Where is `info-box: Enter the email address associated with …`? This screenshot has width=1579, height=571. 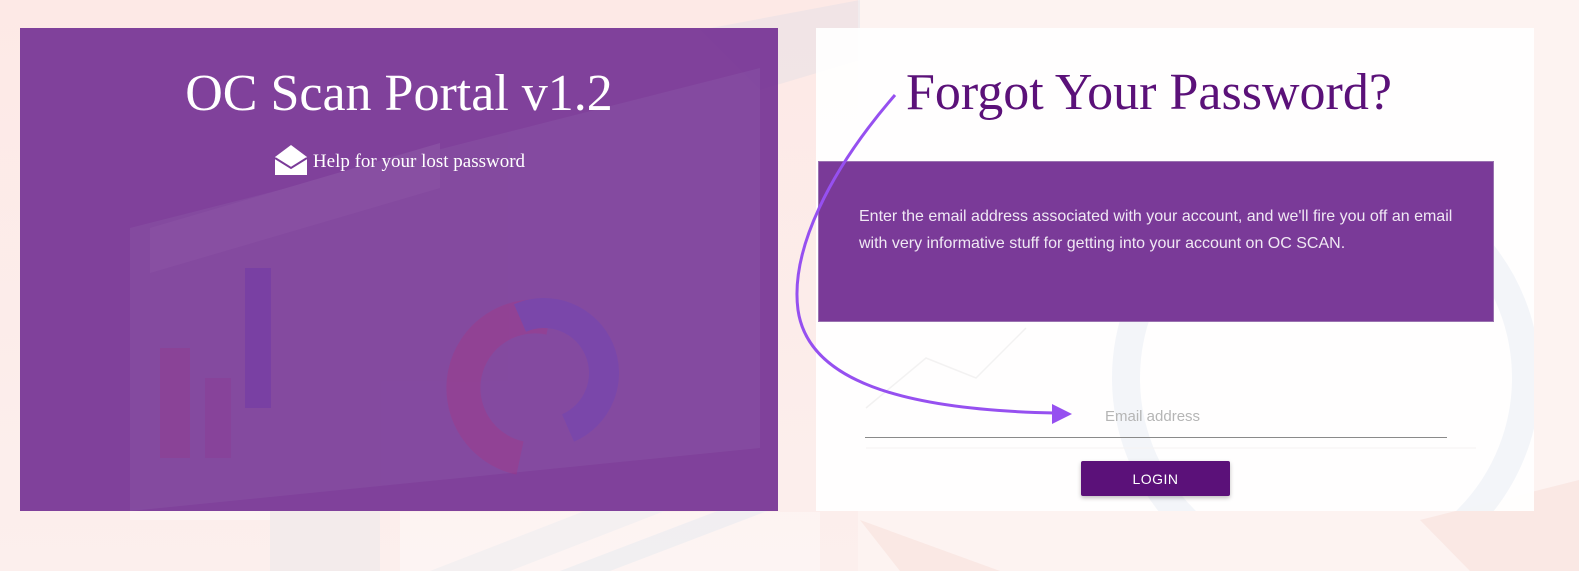
info-box: Enter the email address associated with … is located at coordinates (1156, 241).